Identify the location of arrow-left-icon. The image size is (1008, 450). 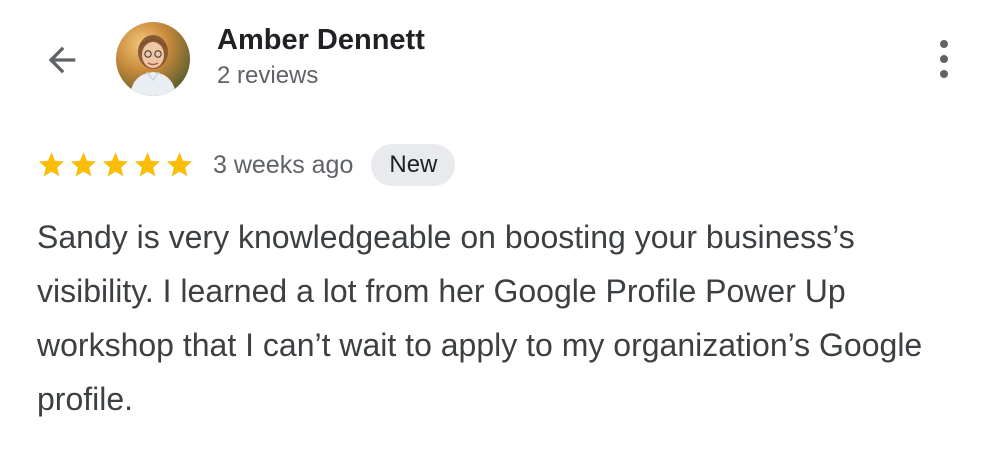
(62, 60).